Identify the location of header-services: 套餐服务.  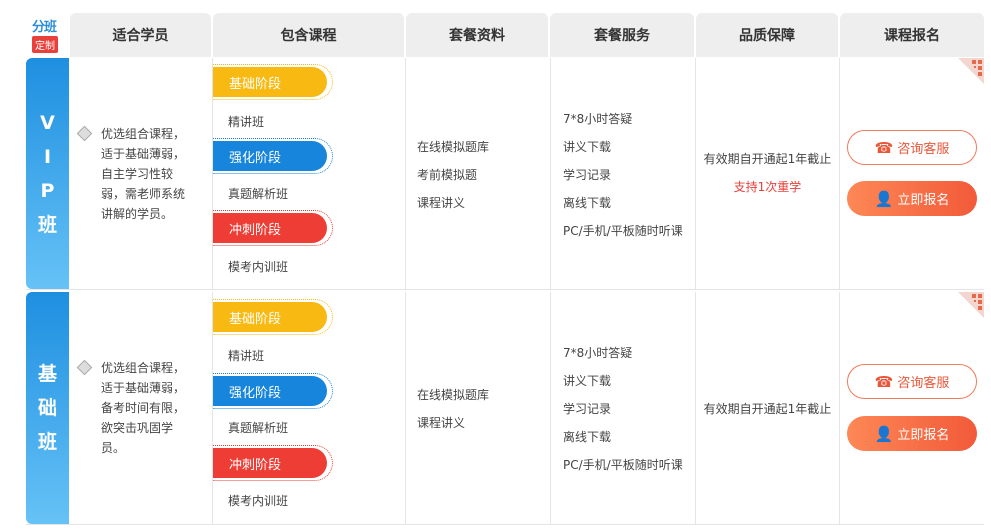
(622, 35).